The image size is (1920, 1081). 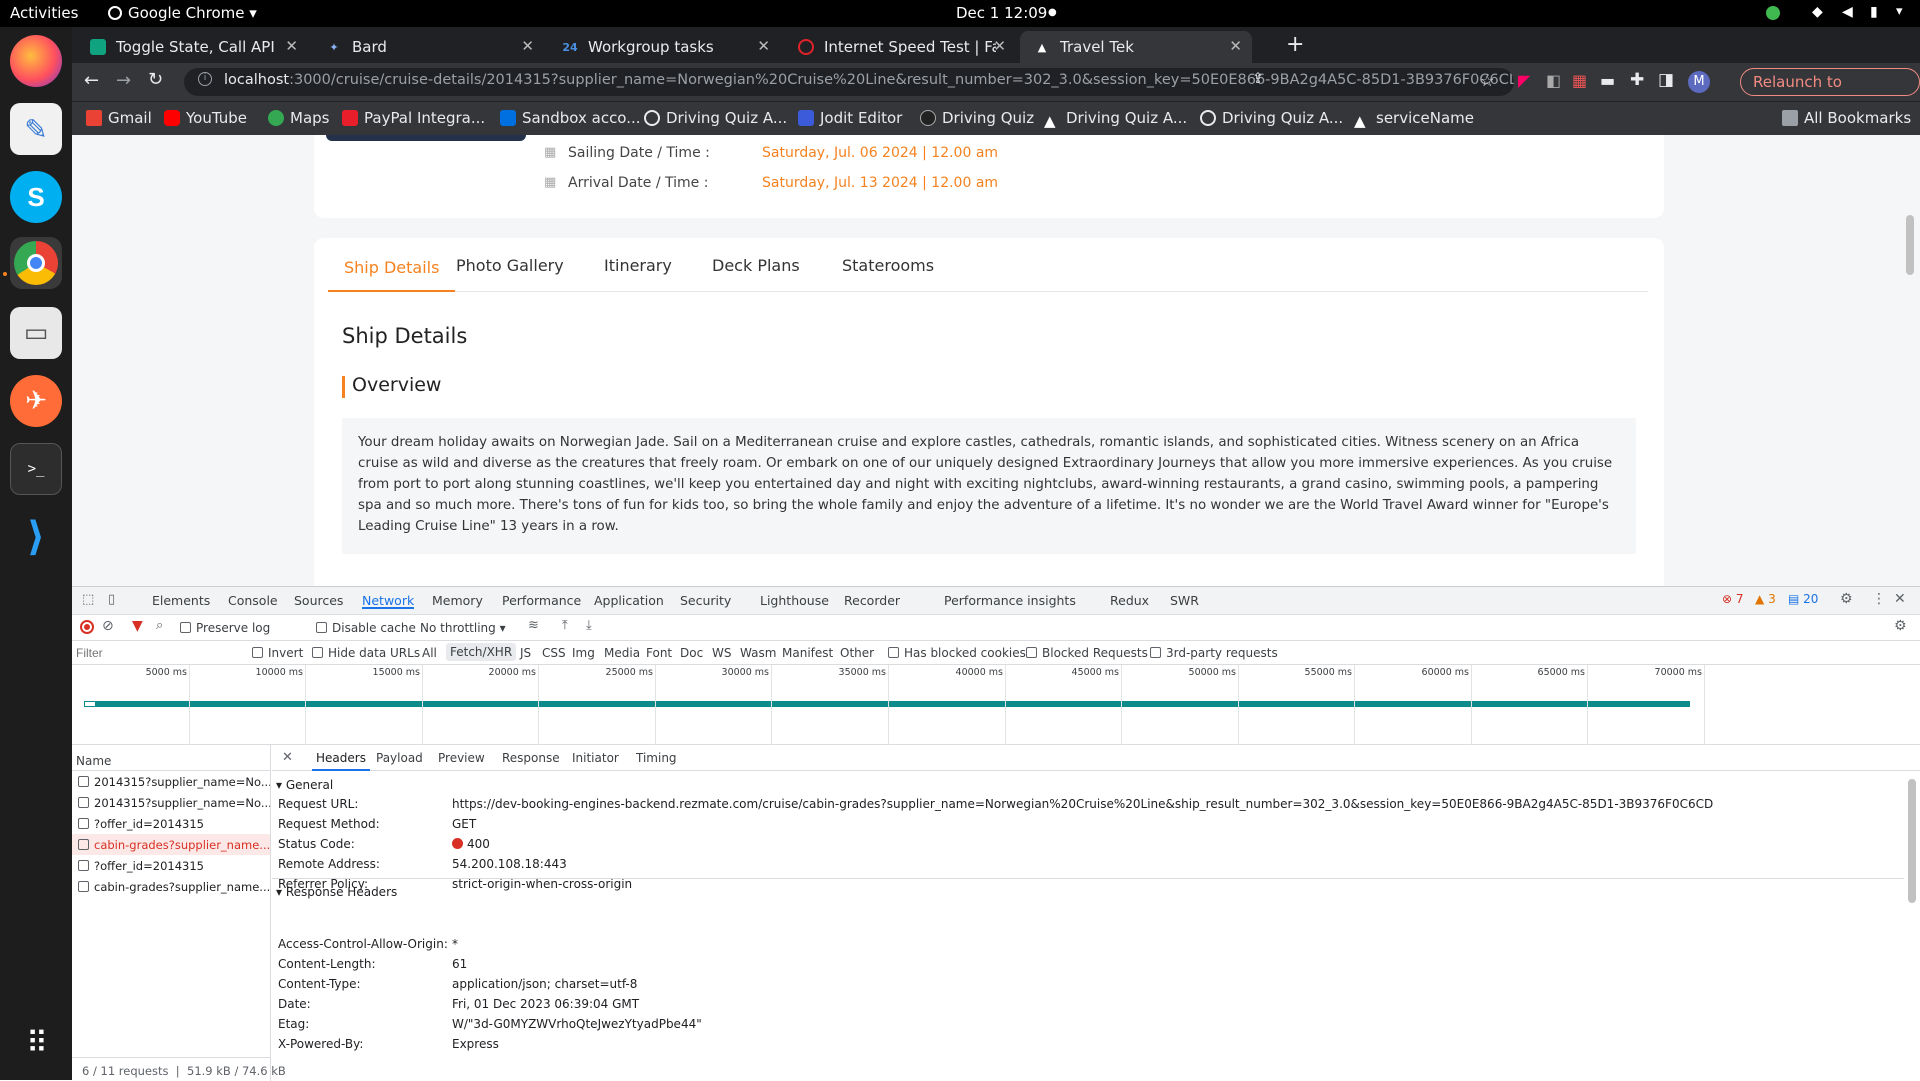 What do you see at coordinates (36, 197) in the screenshot?
I see `skype-icon: S` at bounding box center [36, 197].